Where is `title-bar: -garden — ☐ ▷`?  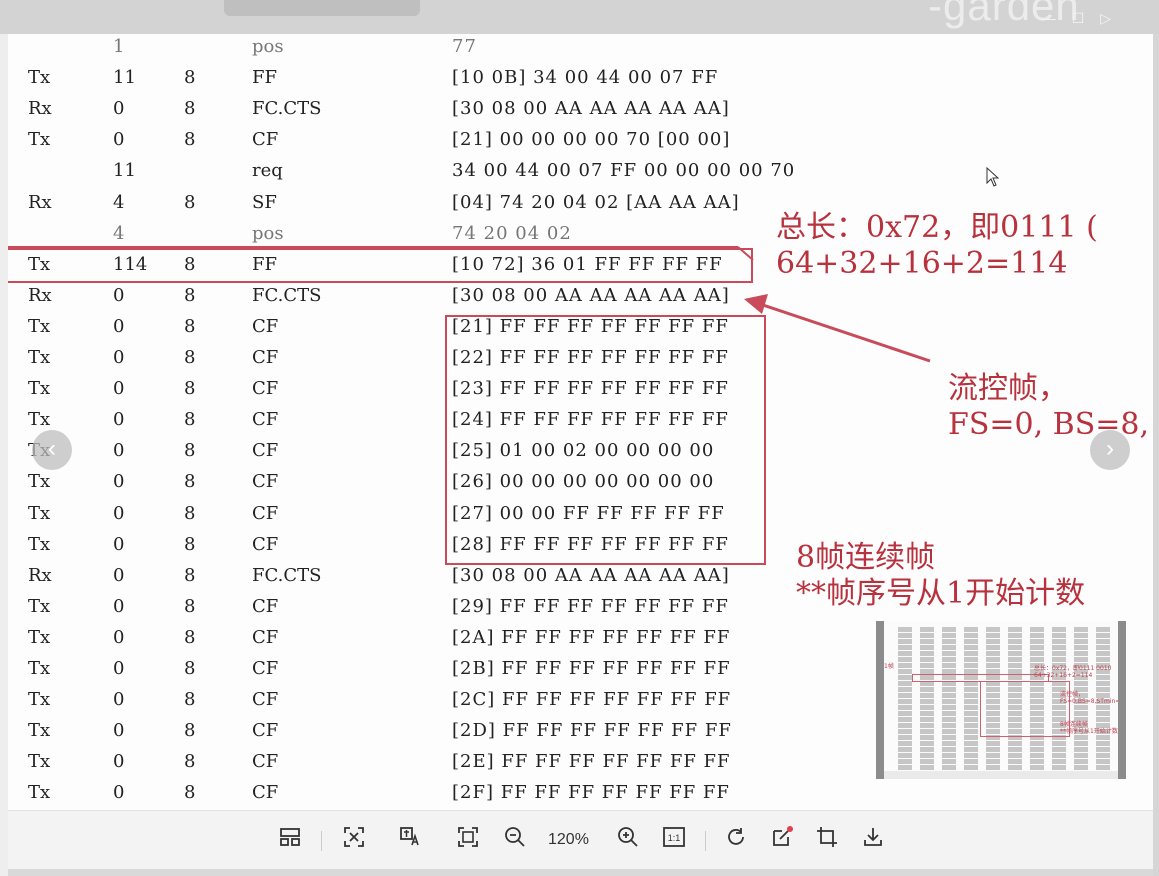 title-bar: -garden — ☐ ▷ is located at coordinates (579, 17).